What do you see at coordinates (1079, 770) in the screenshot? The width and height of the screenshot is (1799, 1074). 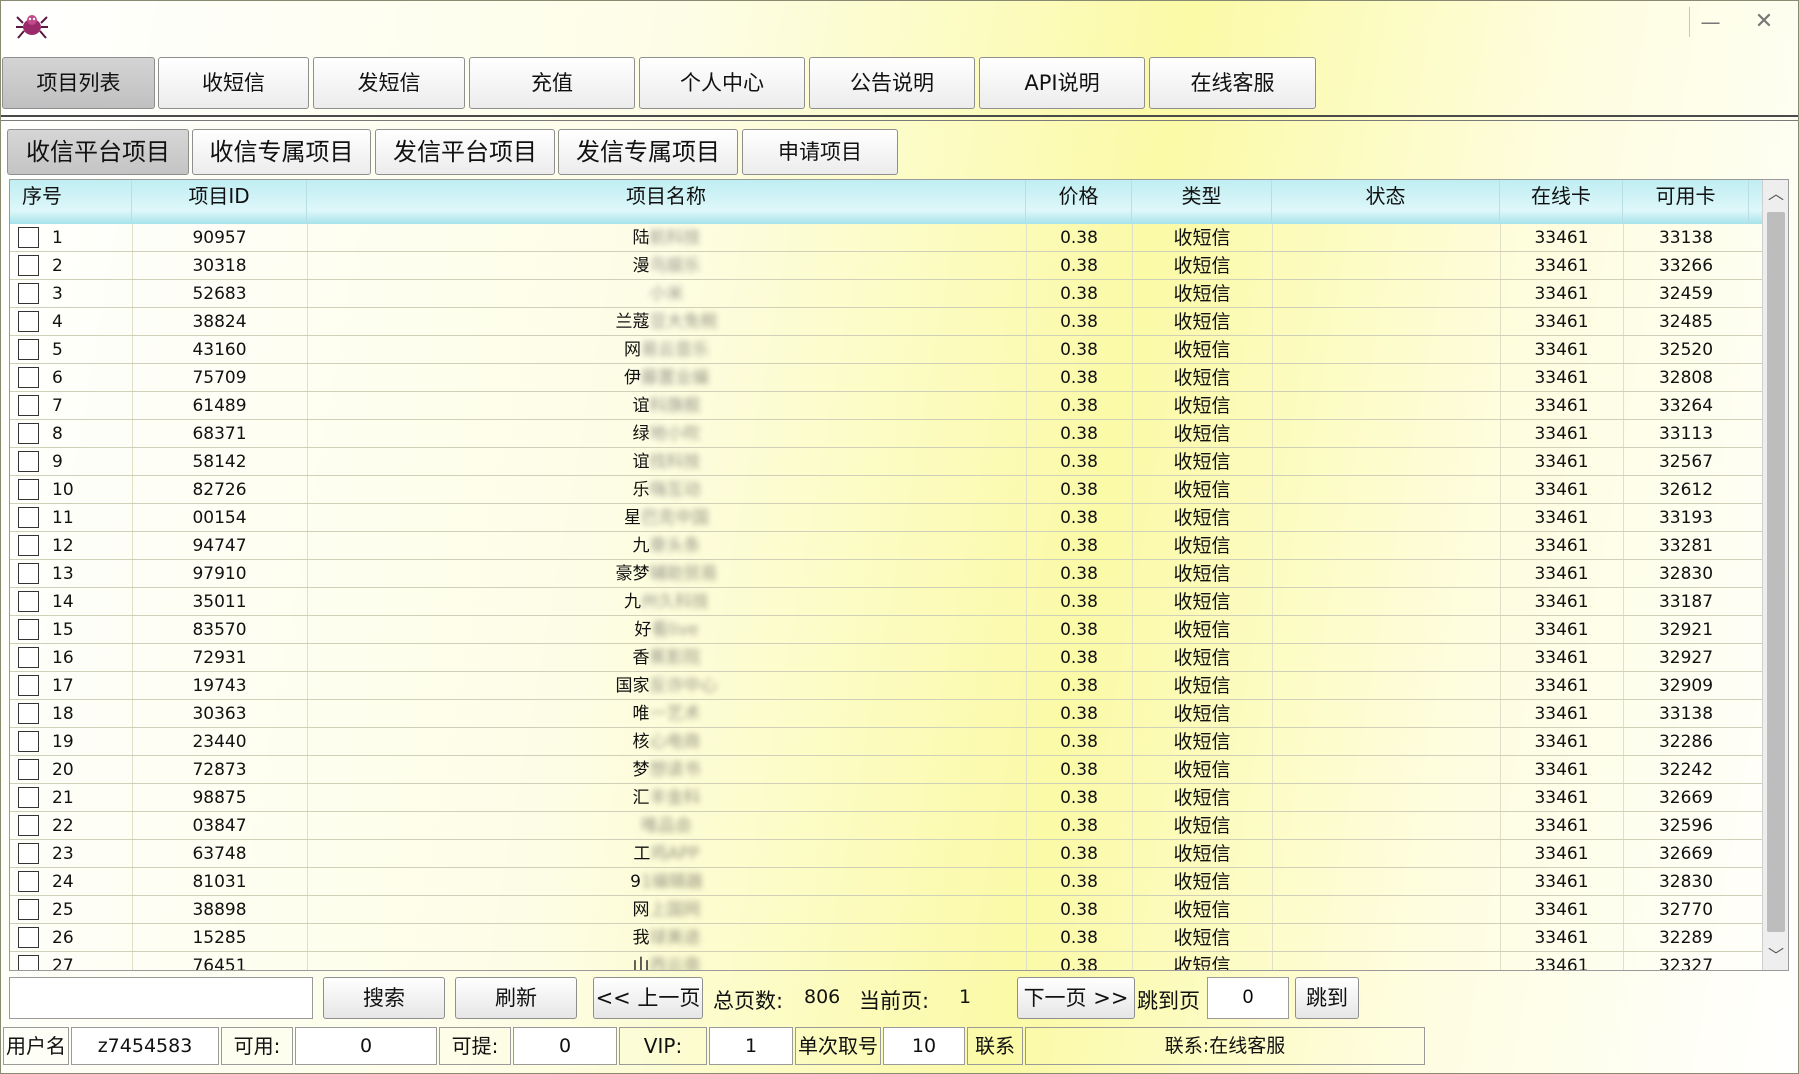 I see `project-price: 0.38` at bounding box center [1079, 770].